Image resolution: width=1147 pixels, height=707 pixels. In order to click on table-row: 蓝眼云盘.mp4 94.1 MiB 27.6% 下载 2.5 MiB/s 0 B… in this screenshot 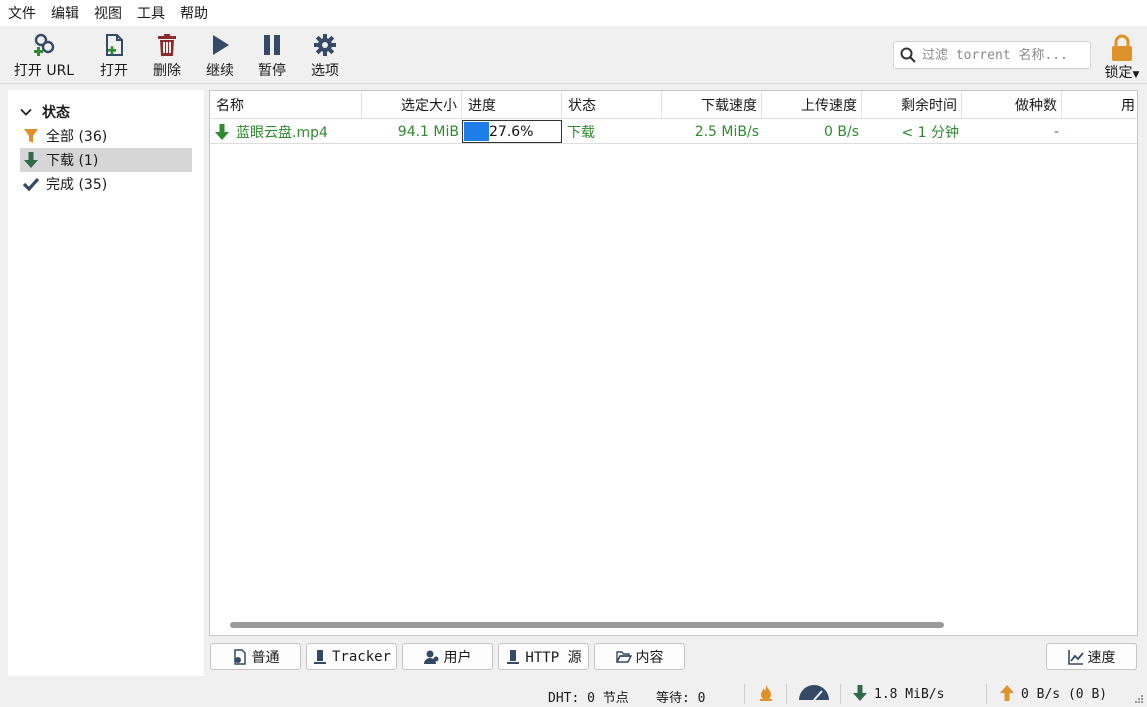, I will do `click(673, 132)`.